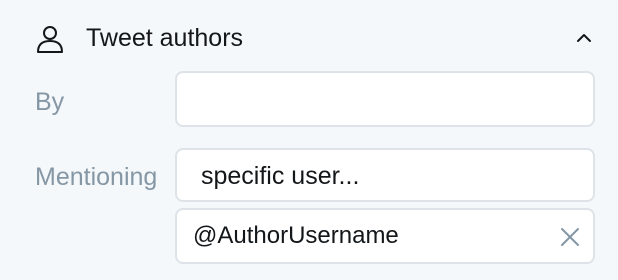 This screenshot has height=280, width=618. What do you see at coordinates (584, 38) in the screenshot?
I see `chevron-up-icon` at bounding box center [584, 38].